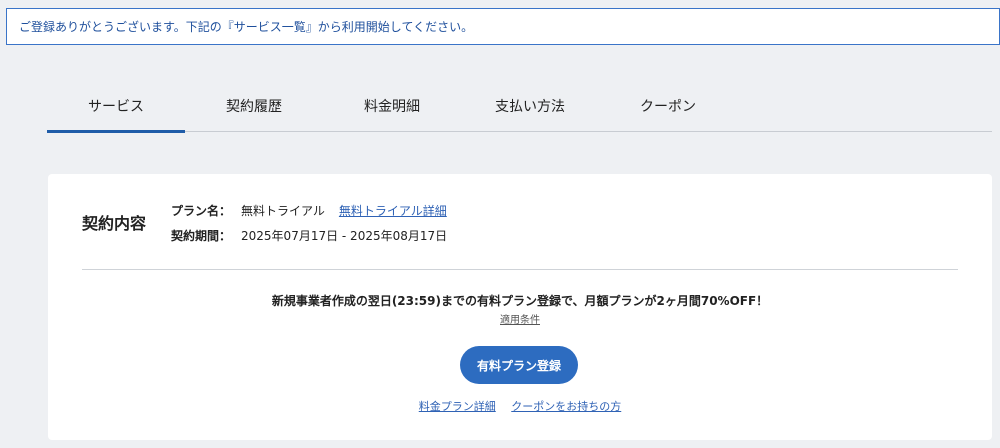 The image size is (1000, 448). I want to click on notice-text: ご登録ありがとうございます。下記の『サービス一覧』から利用開始してください。, so click(246, 27).